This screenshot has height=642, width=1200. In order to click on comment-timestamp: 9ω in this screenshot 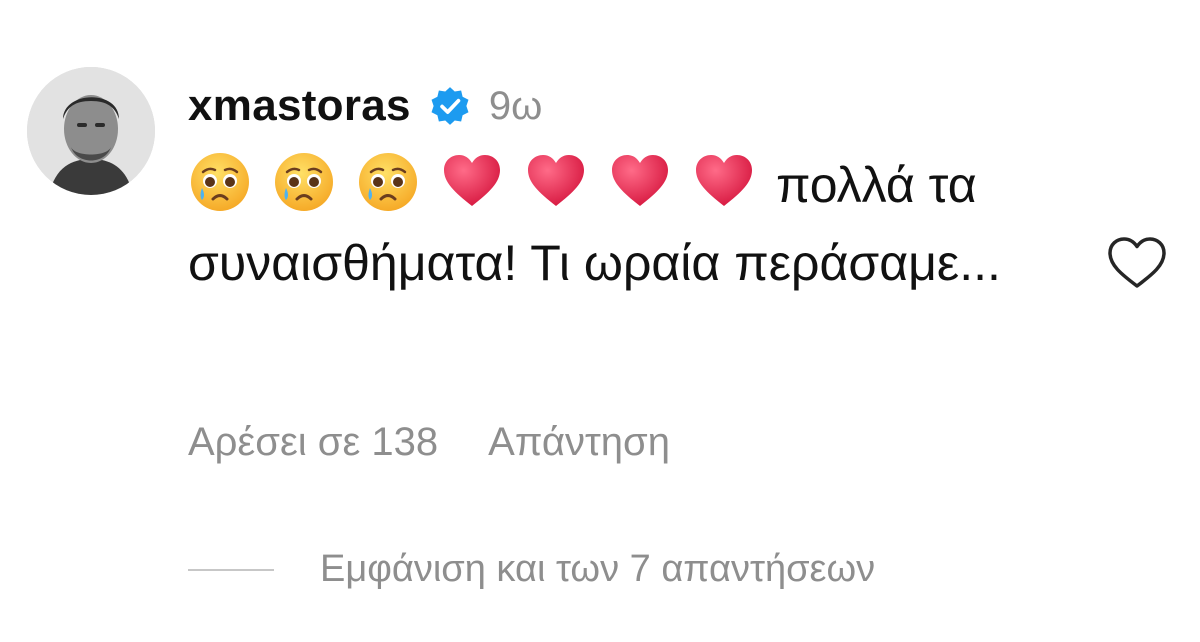, I will do `click(515, 106)`.